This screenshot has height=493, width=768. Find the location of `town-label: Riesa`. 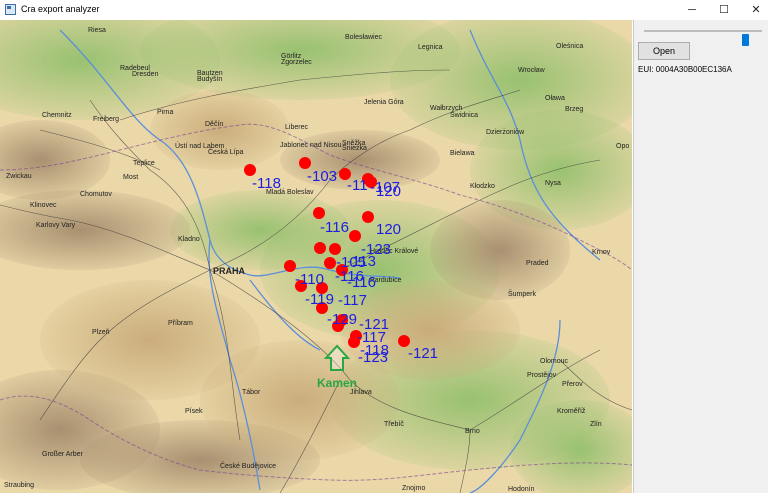

town-label: Riesa is located at coordinates (97, 30).